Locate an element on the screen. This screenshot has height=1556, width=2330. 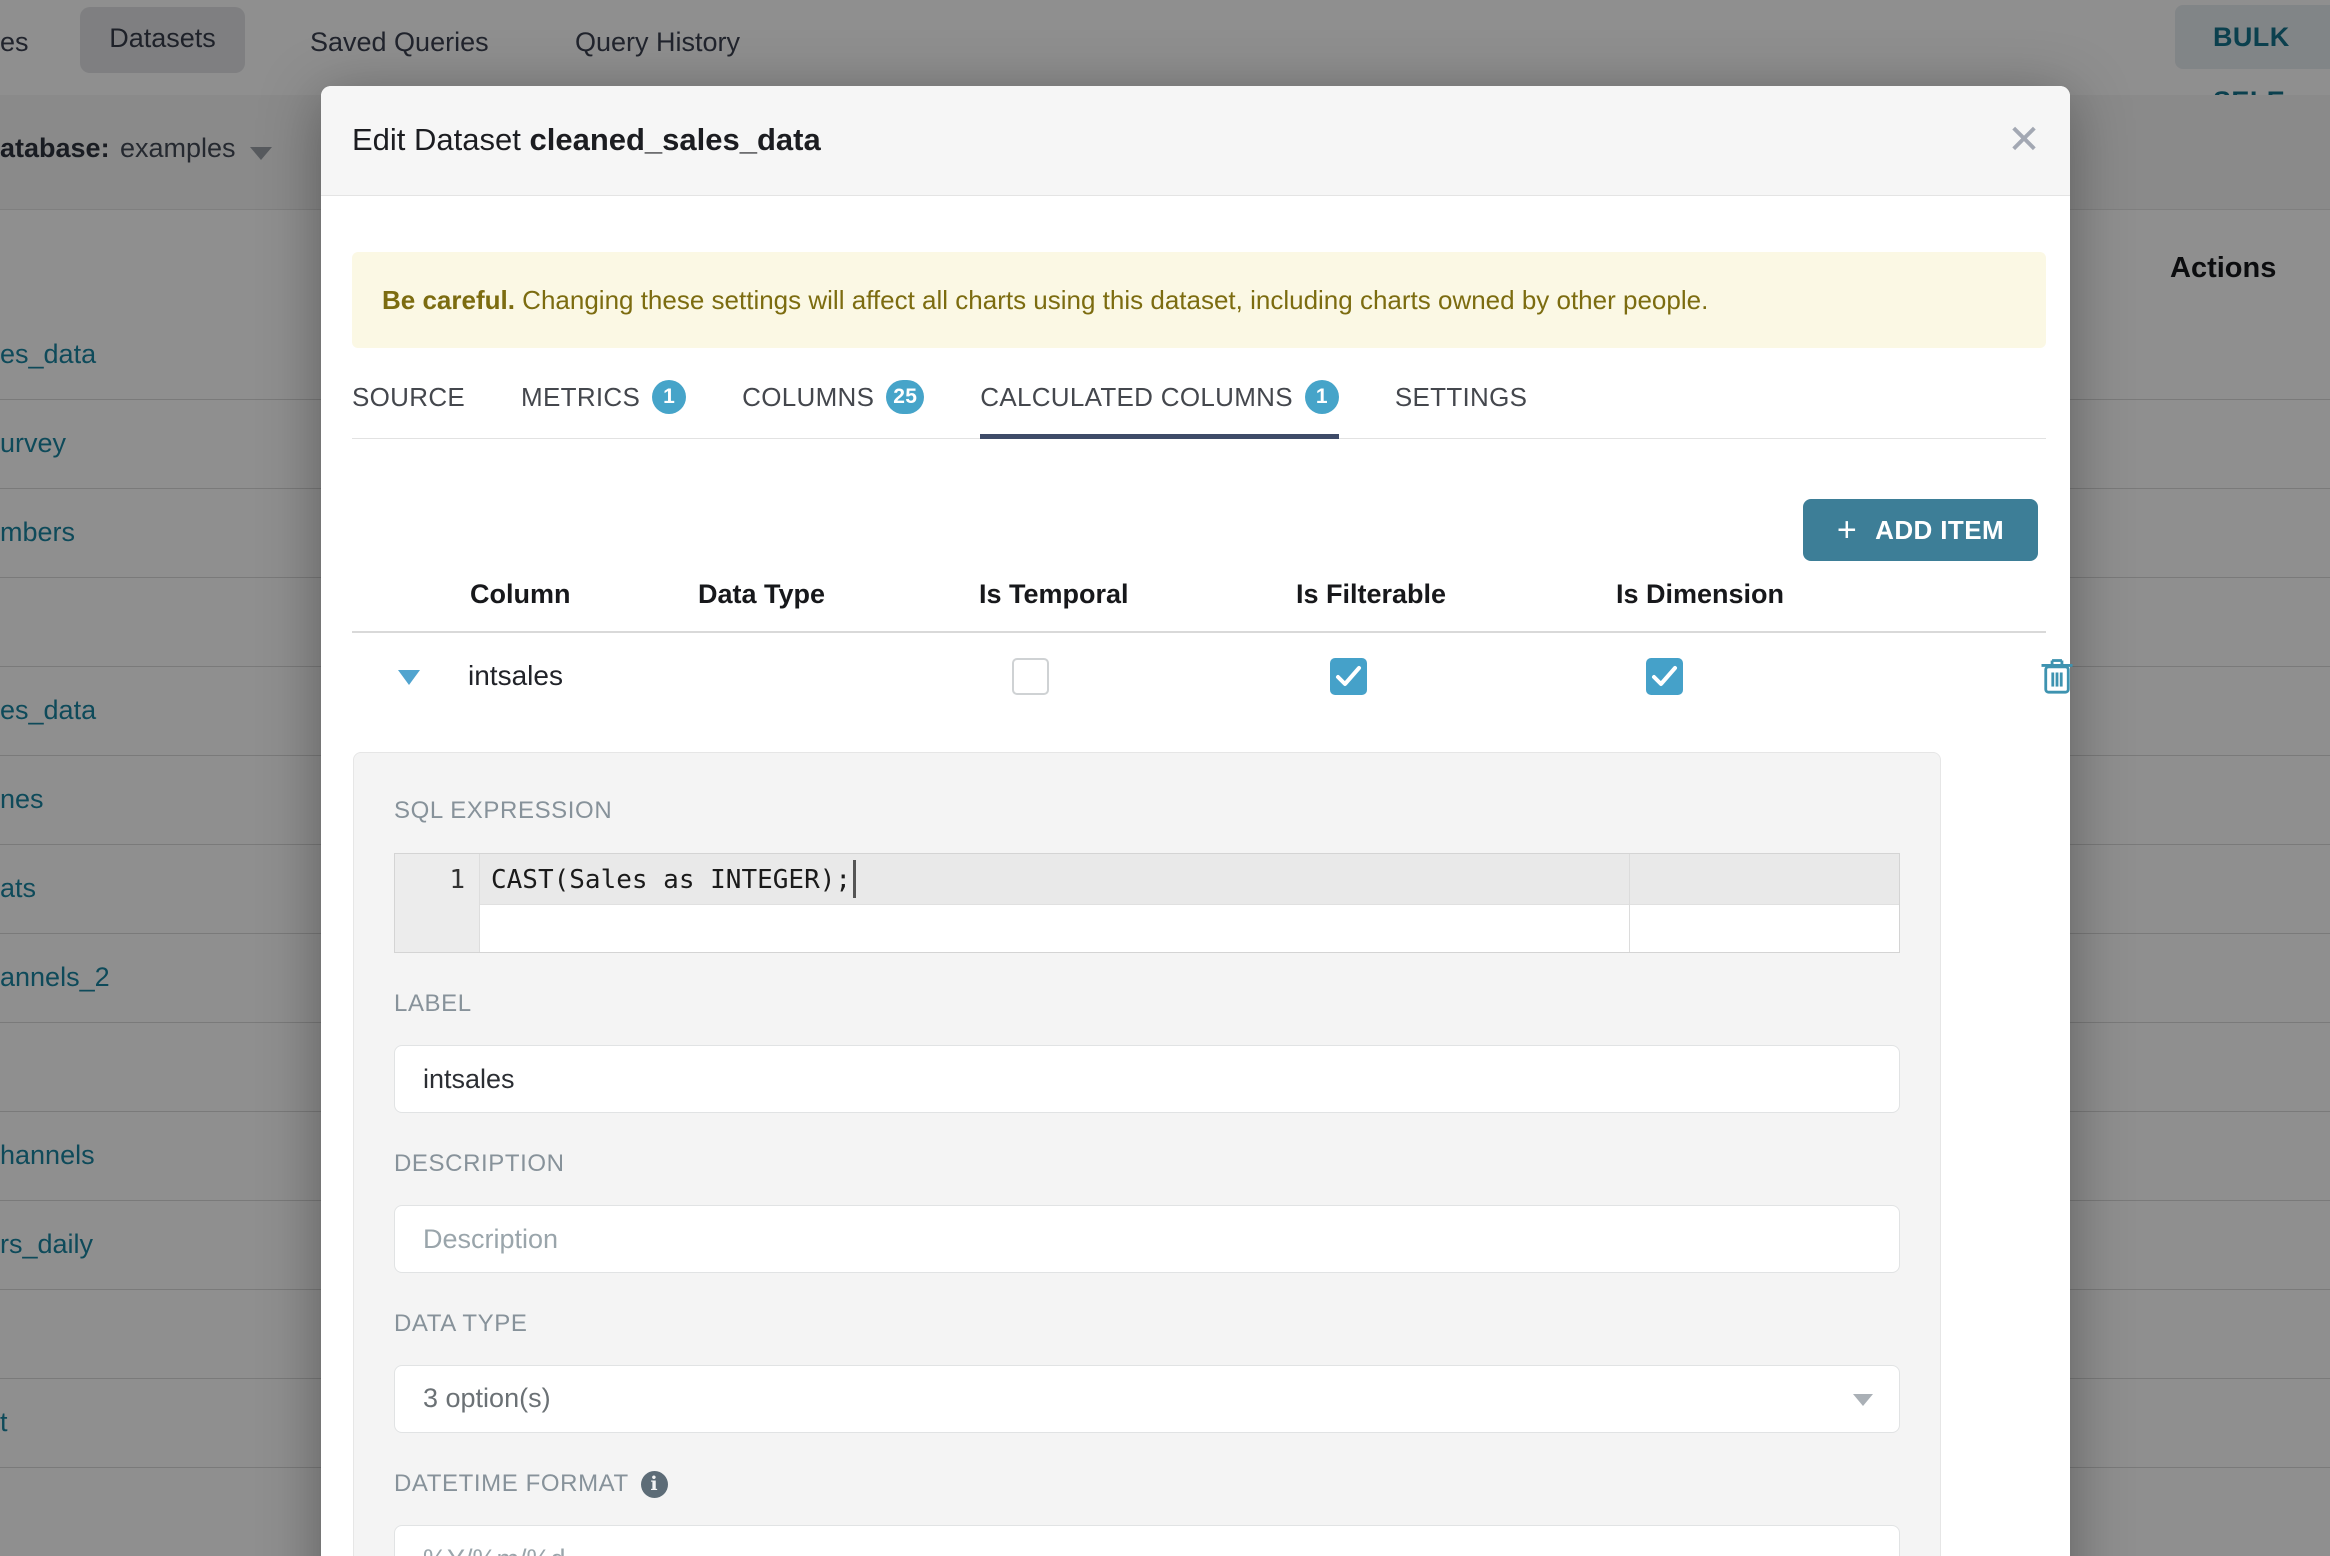
line-number: 1 is located at coordinates (457, 880).